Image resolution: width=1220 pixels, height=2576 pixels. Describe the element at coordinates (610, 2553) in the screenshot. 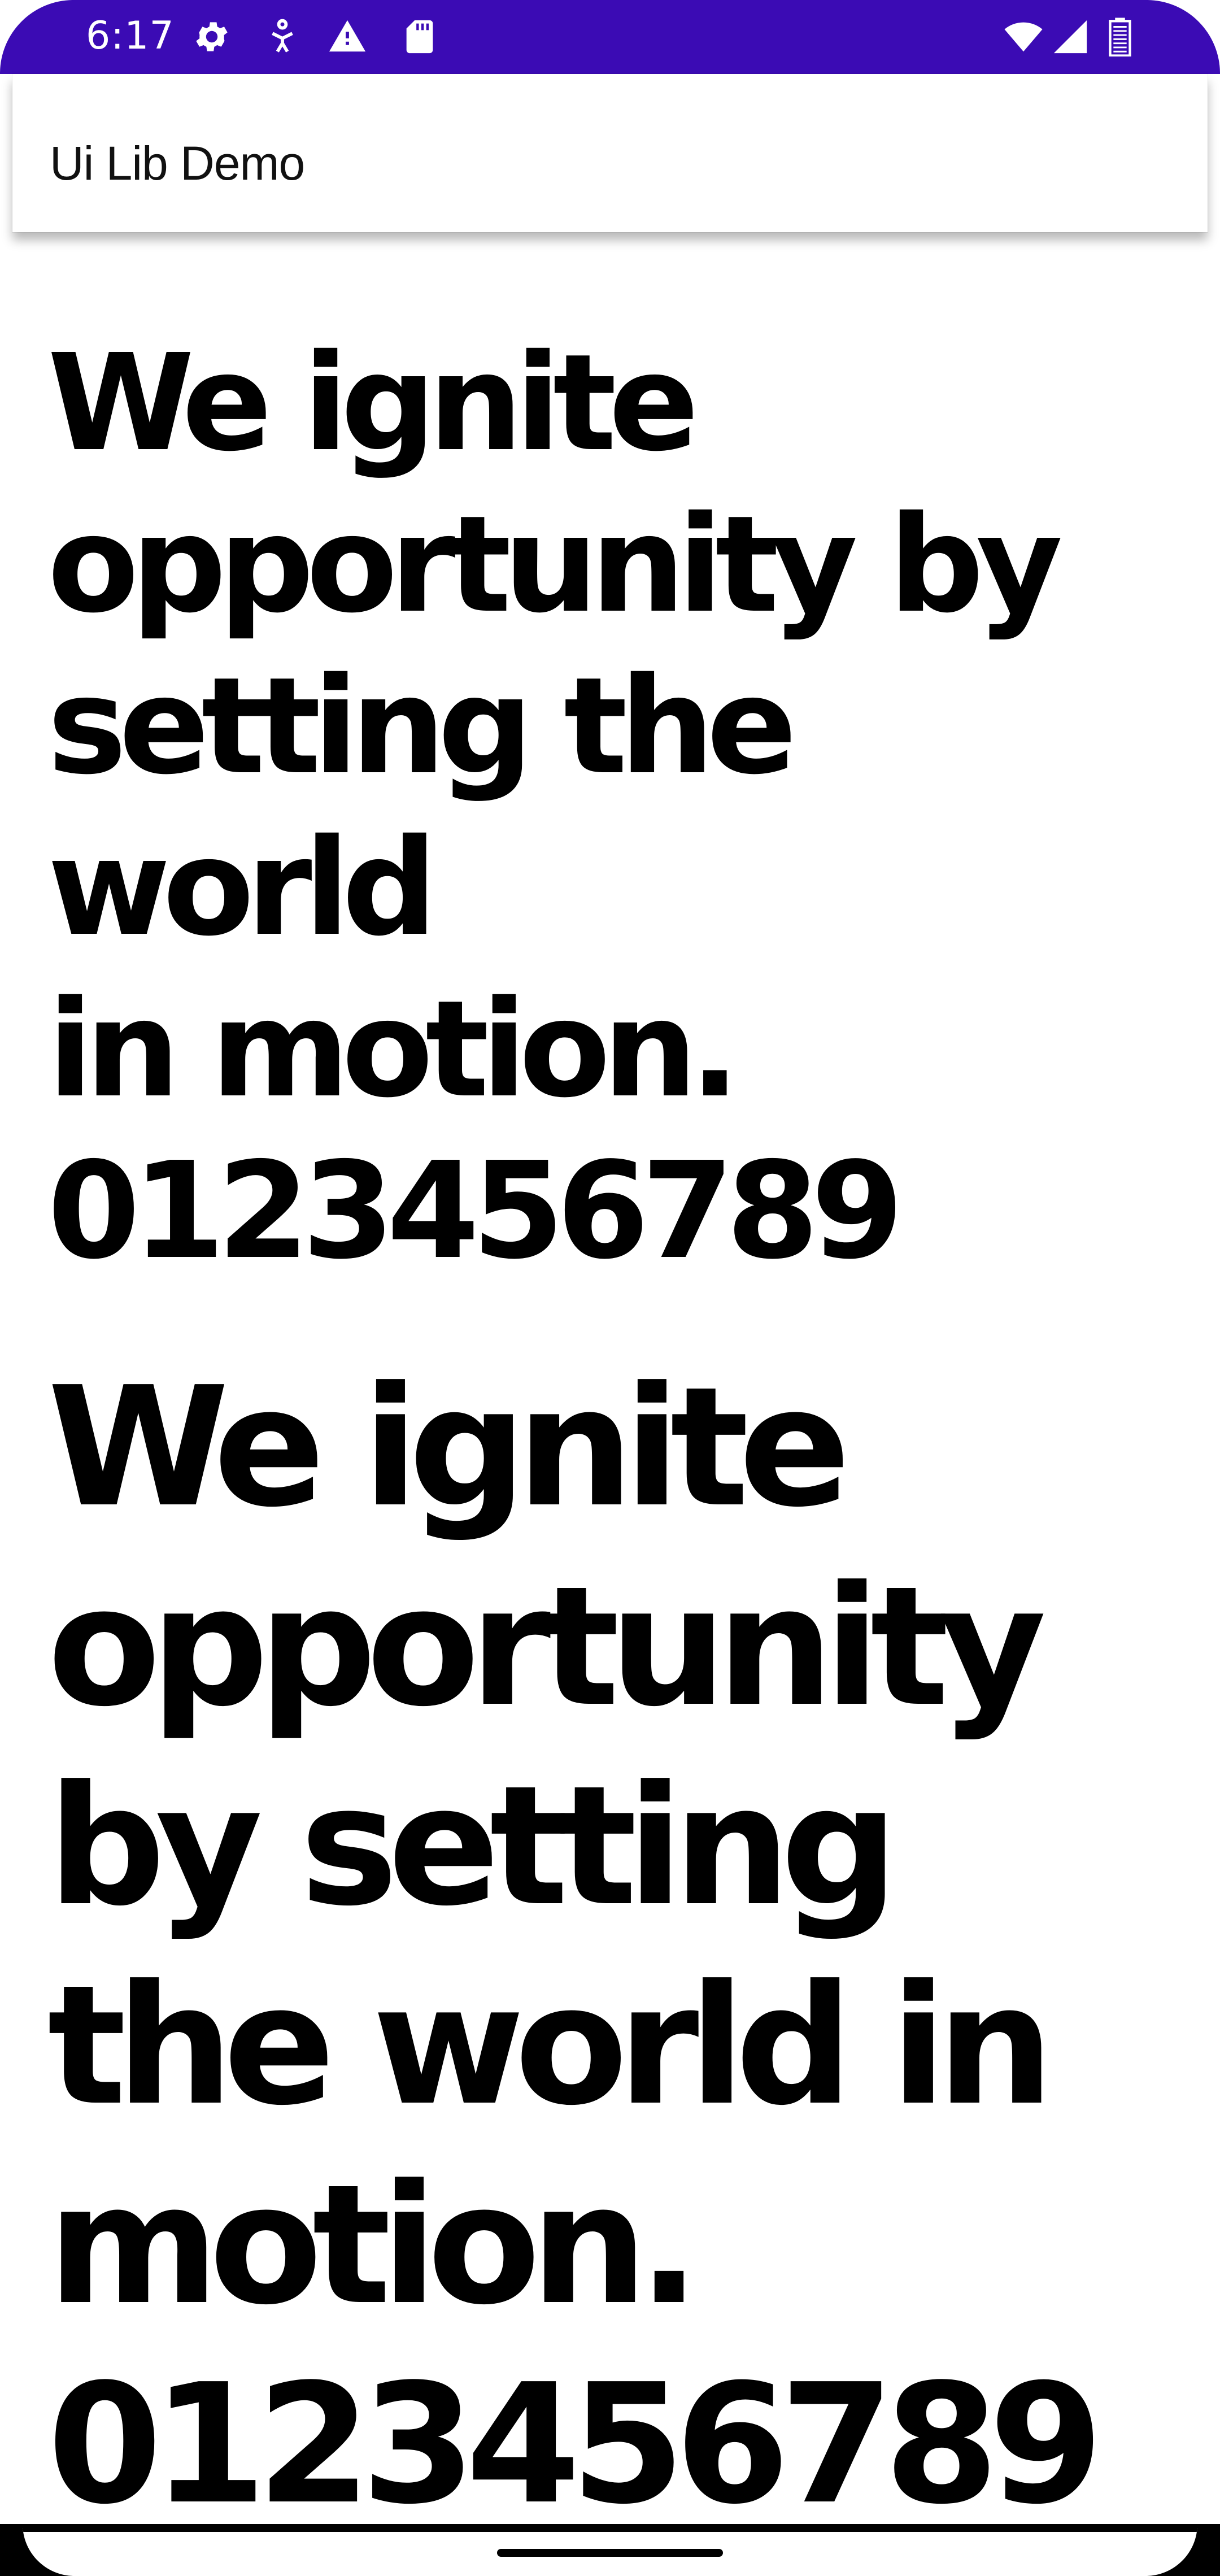

I see `home-handle` at that location.